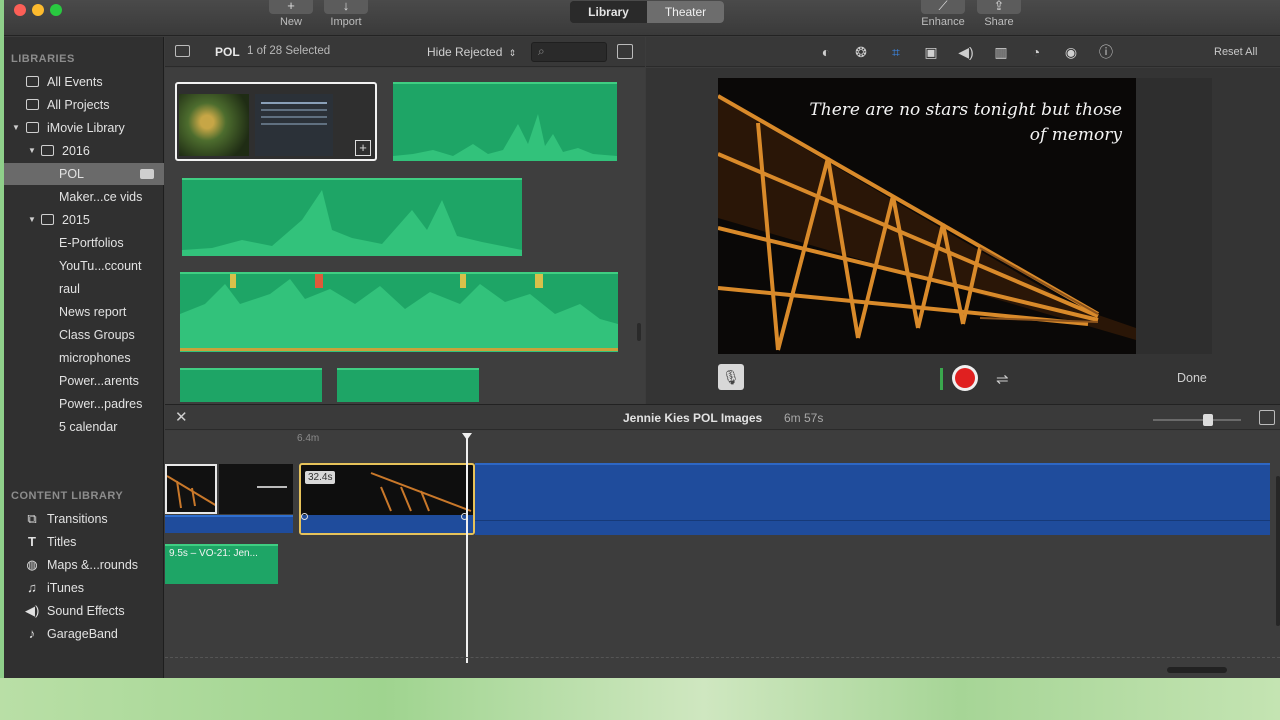  What do you see at coordinates (1071, 52) in the screenshot?
I see `clip-filter-icon: ◉` at bounding box center [1071, 52].